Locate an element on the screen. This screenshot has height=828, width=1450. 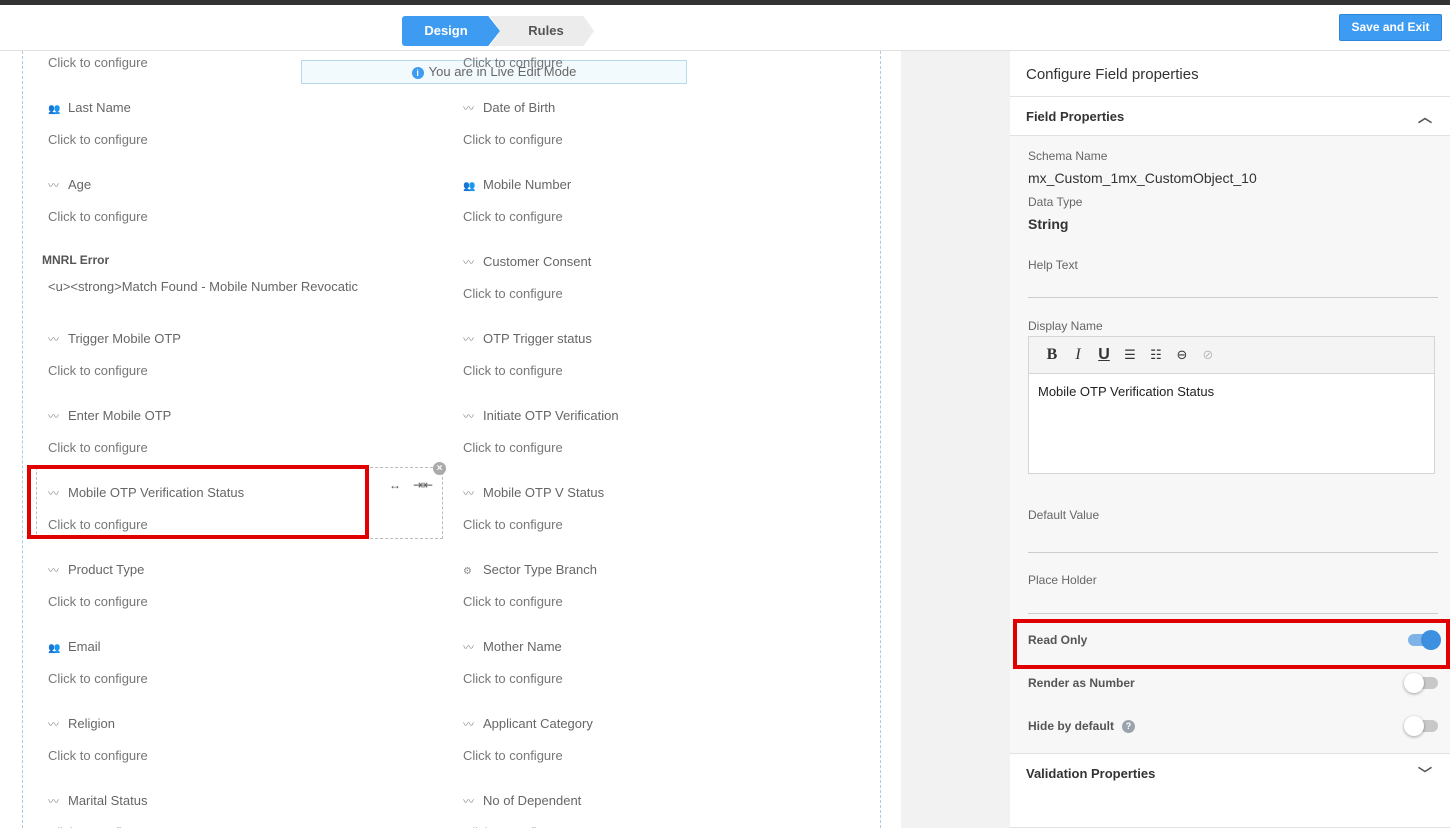
form-field: 👥 Mobile Number Click to configure is located at coordinates (653, 212).